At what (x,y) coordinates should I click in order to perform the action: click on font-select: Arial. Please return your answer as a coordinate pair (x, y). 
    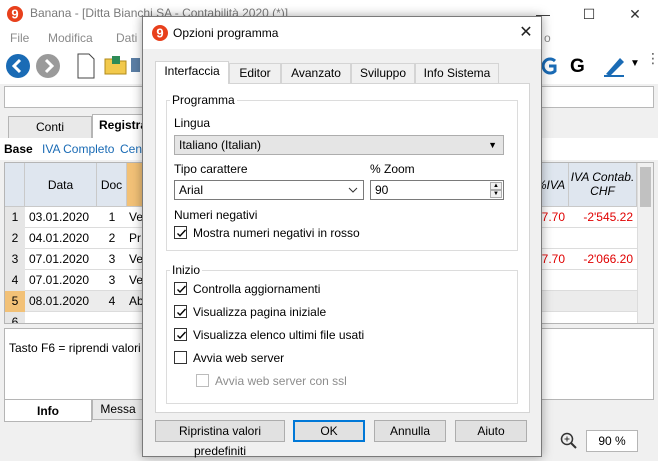
    Looking at the image, I should click on (269, 190).